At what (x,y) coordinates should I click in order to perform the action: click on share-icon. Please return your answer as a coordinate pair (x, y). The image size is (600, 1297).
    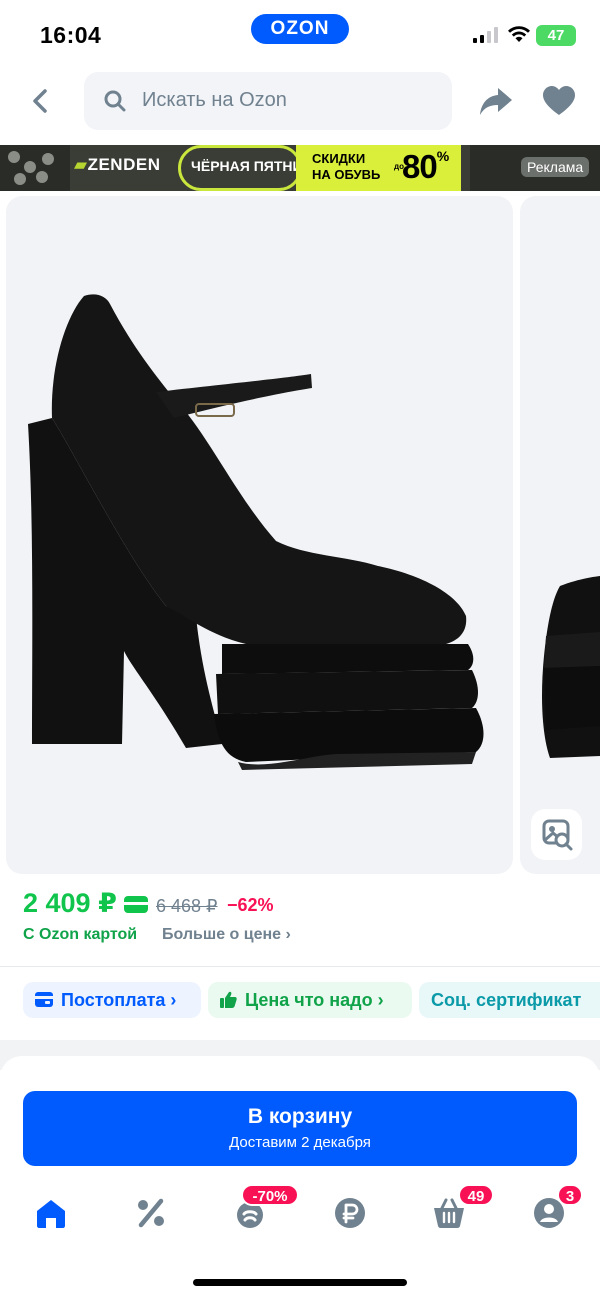
    Looking at the image, I should click on (496, 101).